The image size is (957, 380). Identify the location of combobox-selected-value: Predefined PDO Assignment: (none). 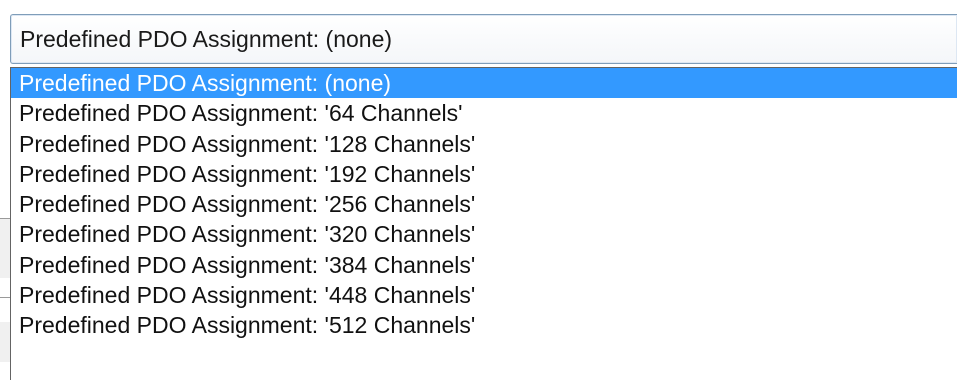
(206, 39).